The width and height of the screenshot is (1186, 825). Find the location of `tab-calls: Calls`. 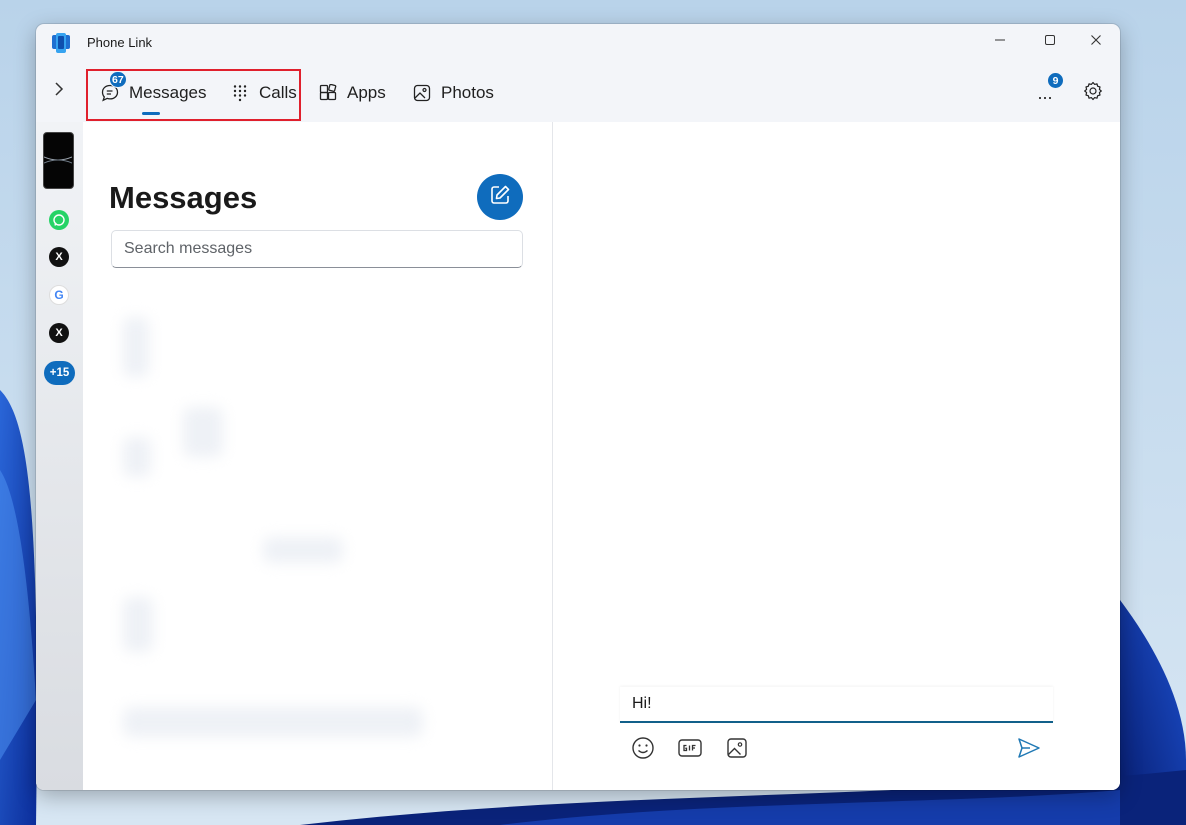

tab-calls: Calls is located at coordinates (263, 93).